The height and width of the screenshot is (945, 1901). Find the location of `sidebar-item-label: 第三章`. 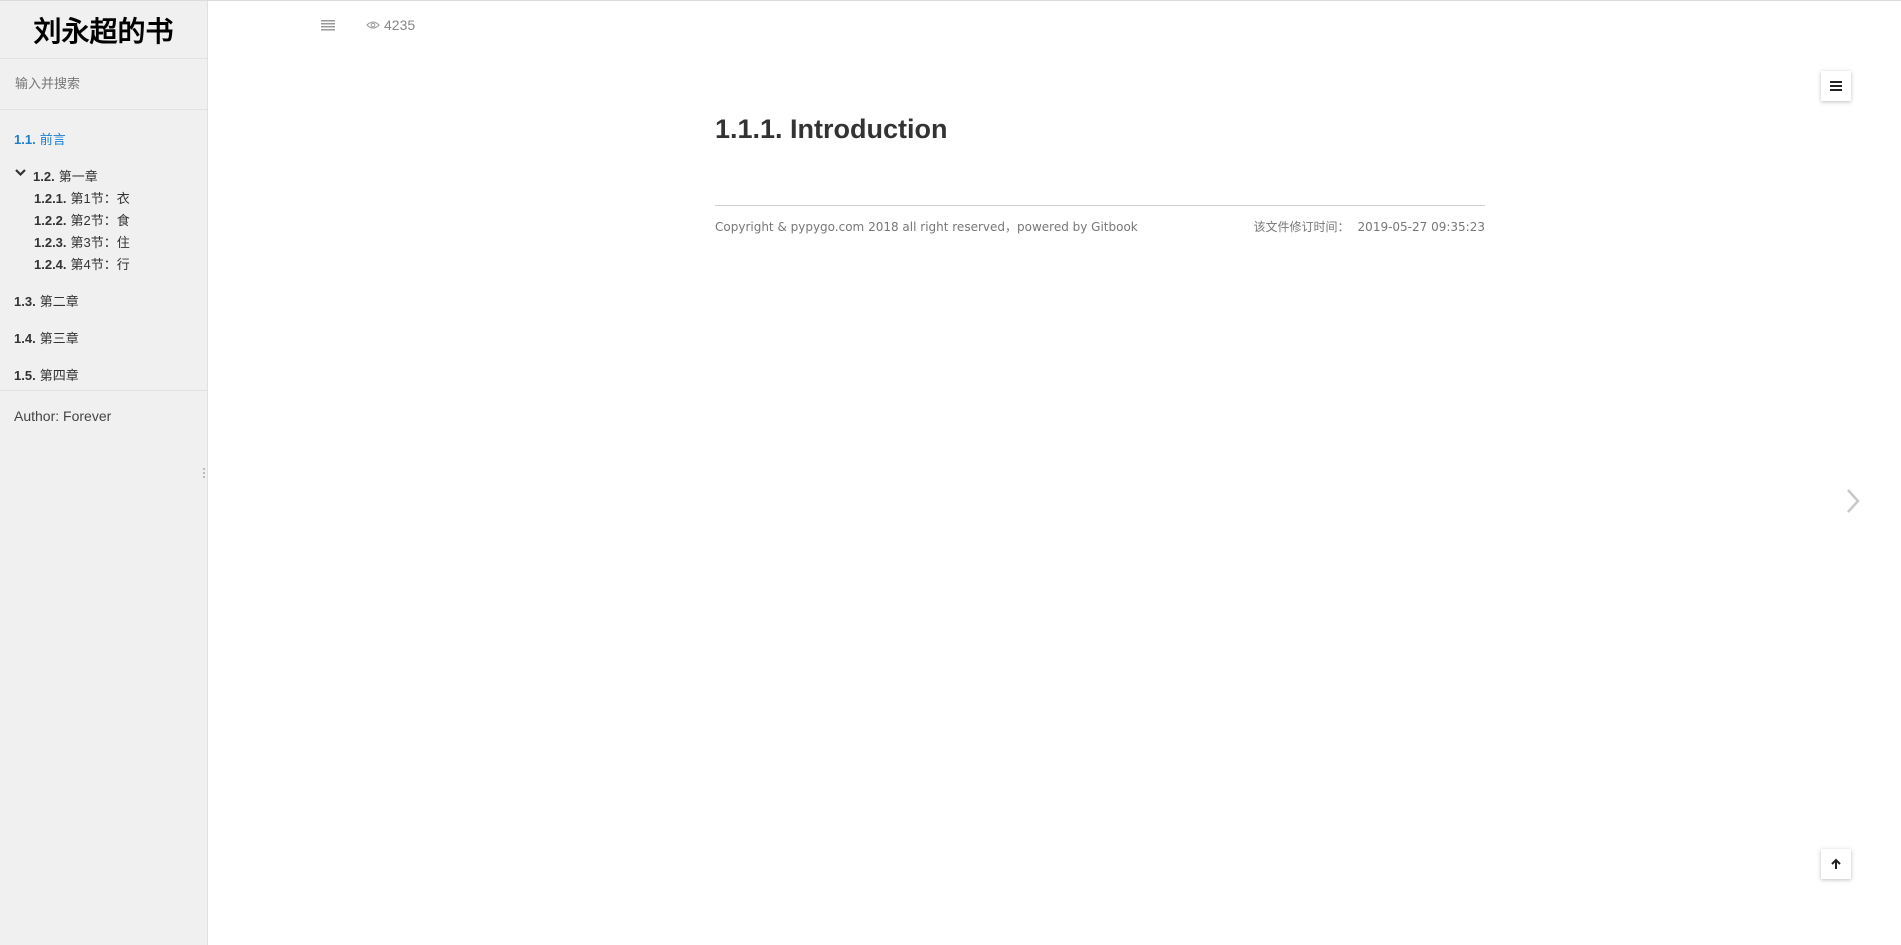

sidebar-item-label: 第三章 is located at coordinates (59, 338).